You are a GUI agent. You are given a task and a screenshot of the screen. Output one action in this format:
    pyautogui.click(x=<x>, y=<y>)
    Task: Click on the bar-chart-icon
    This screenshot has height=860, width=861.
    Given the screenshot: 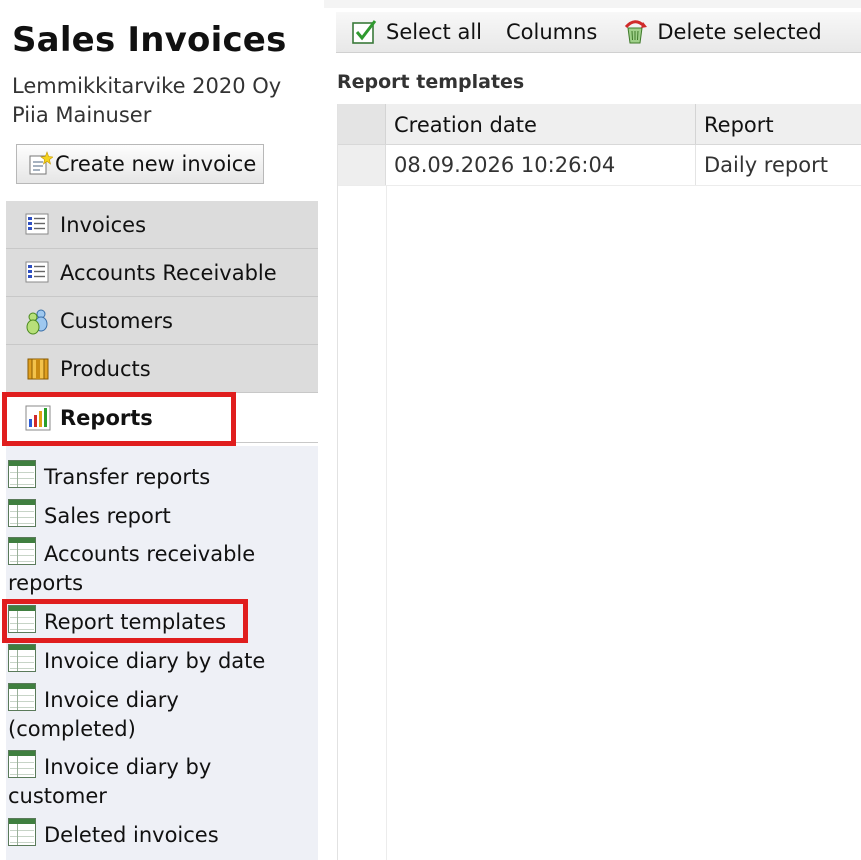 What is the action you would take?
    pyautogui.click(x=38, y=418)
    